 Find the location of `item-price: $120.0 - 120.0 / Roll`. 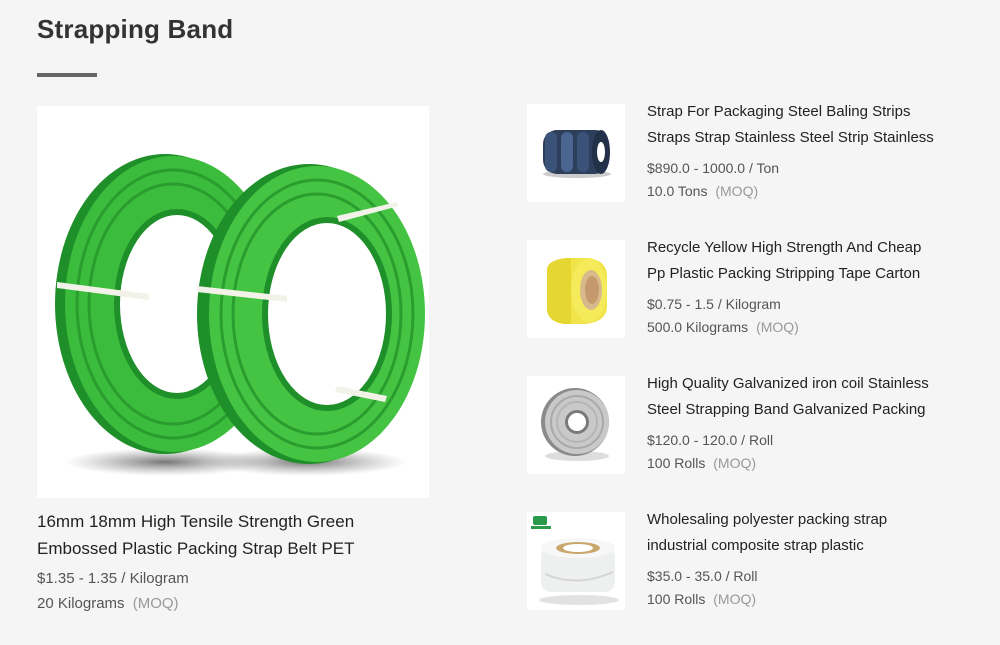

item-price: $120.0 - 120.0 / Roll is located at coordinates (710, 440).